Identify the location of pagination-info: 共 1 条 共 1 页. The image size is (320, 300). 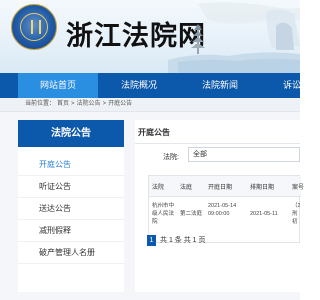
(183, 240).